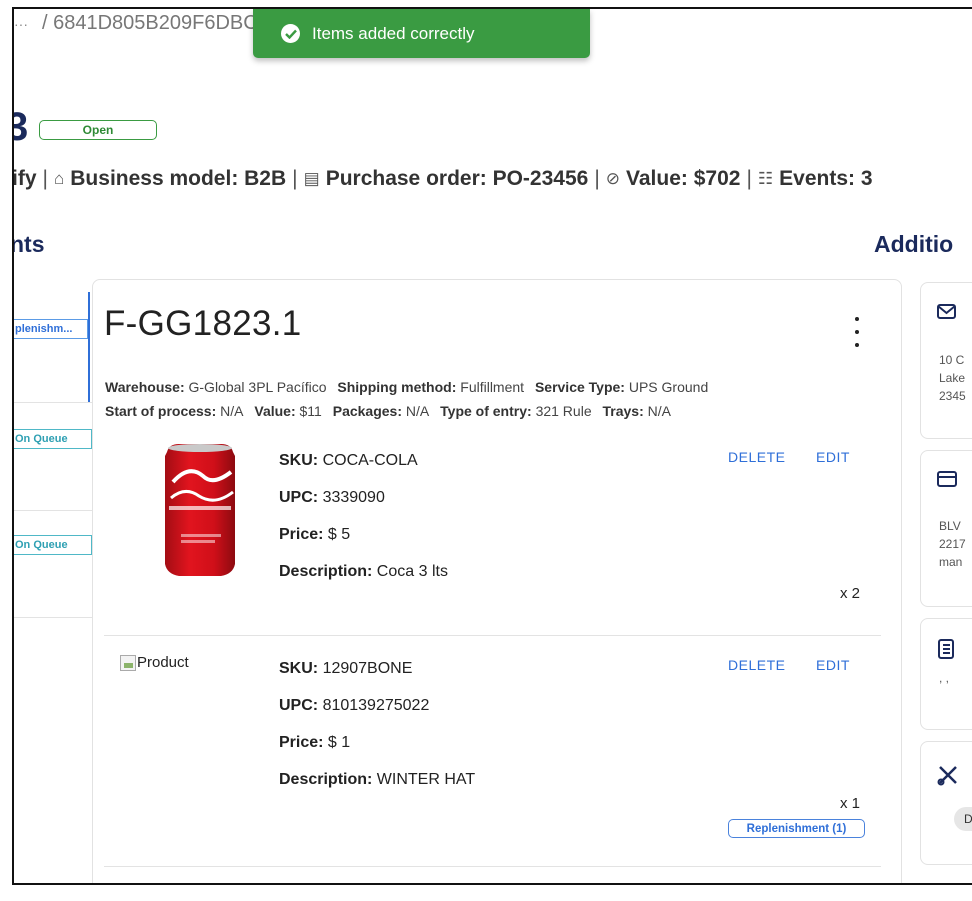 The image size is (972, 901). Describe the element at coordinates (914, 244) in the screenshot. I see `additional-section-title: Additio` at that location.